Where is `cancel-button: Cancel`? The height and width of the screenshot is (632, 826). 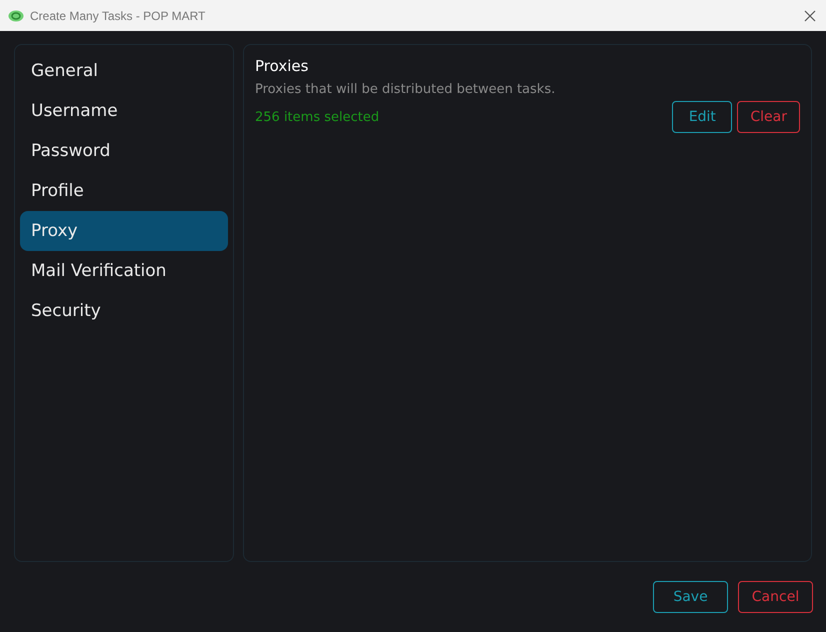 cancel-button: Cancel is located at coordinates (775, 597).